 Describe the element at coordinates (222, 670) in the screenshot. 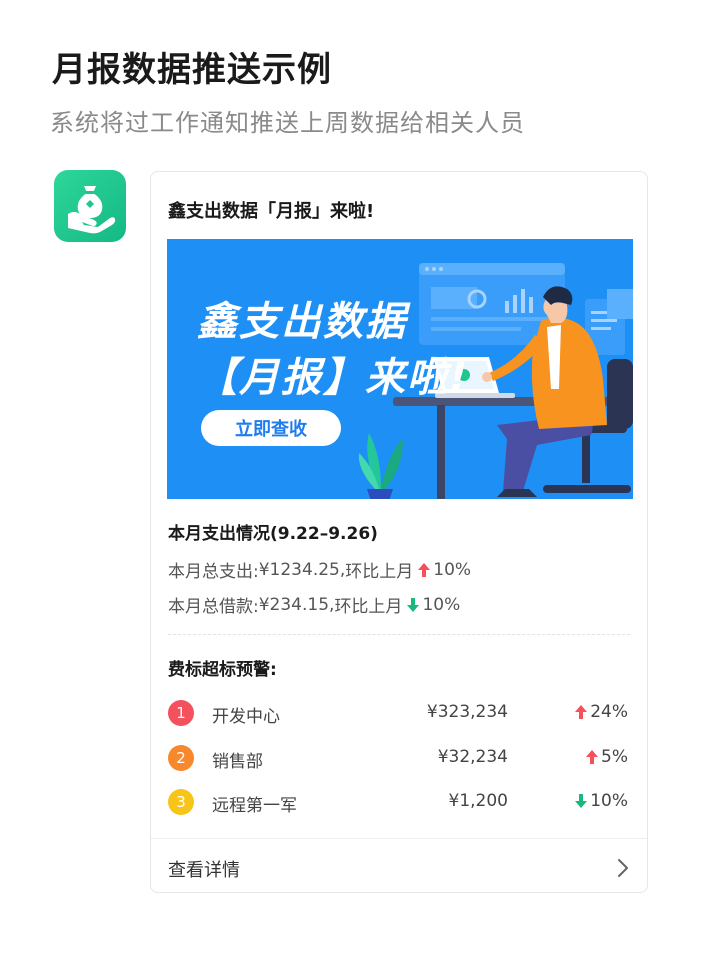

I see `overbudget-warning-title: 费标超标预警:` at that location.